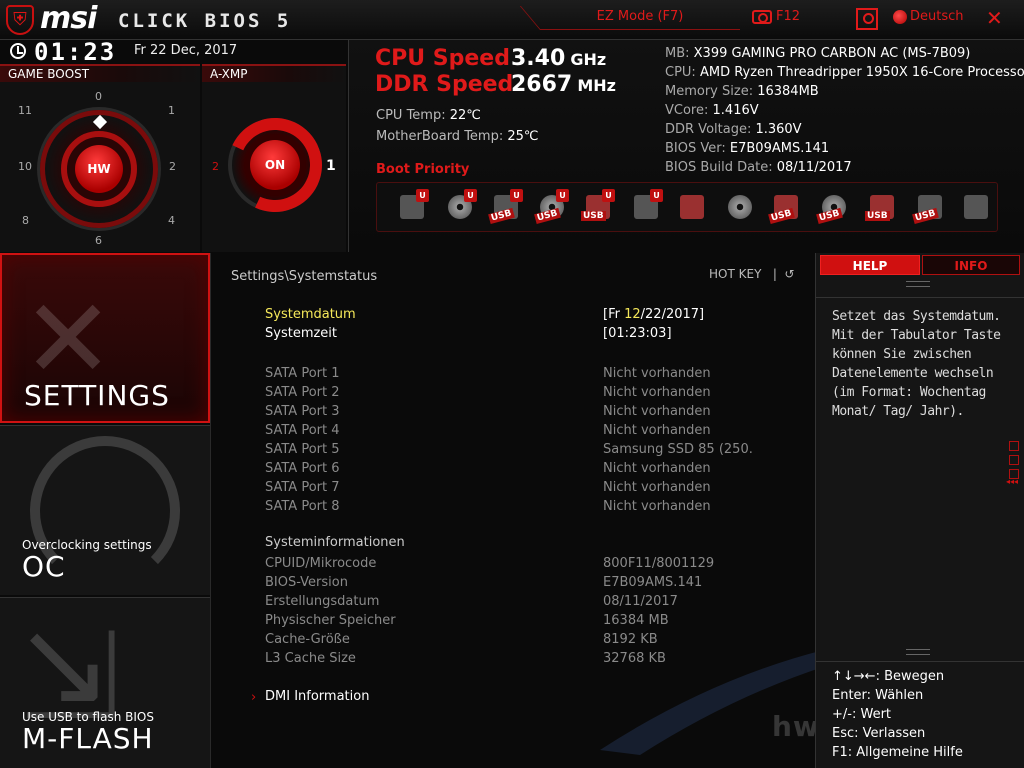 This screenshot has height=768, width=1024. What do you see at coordinates (752, 274) in the screenshot?
I see `hotkey-button: HOT KEY | ↺` at bounding box center [752, 274].